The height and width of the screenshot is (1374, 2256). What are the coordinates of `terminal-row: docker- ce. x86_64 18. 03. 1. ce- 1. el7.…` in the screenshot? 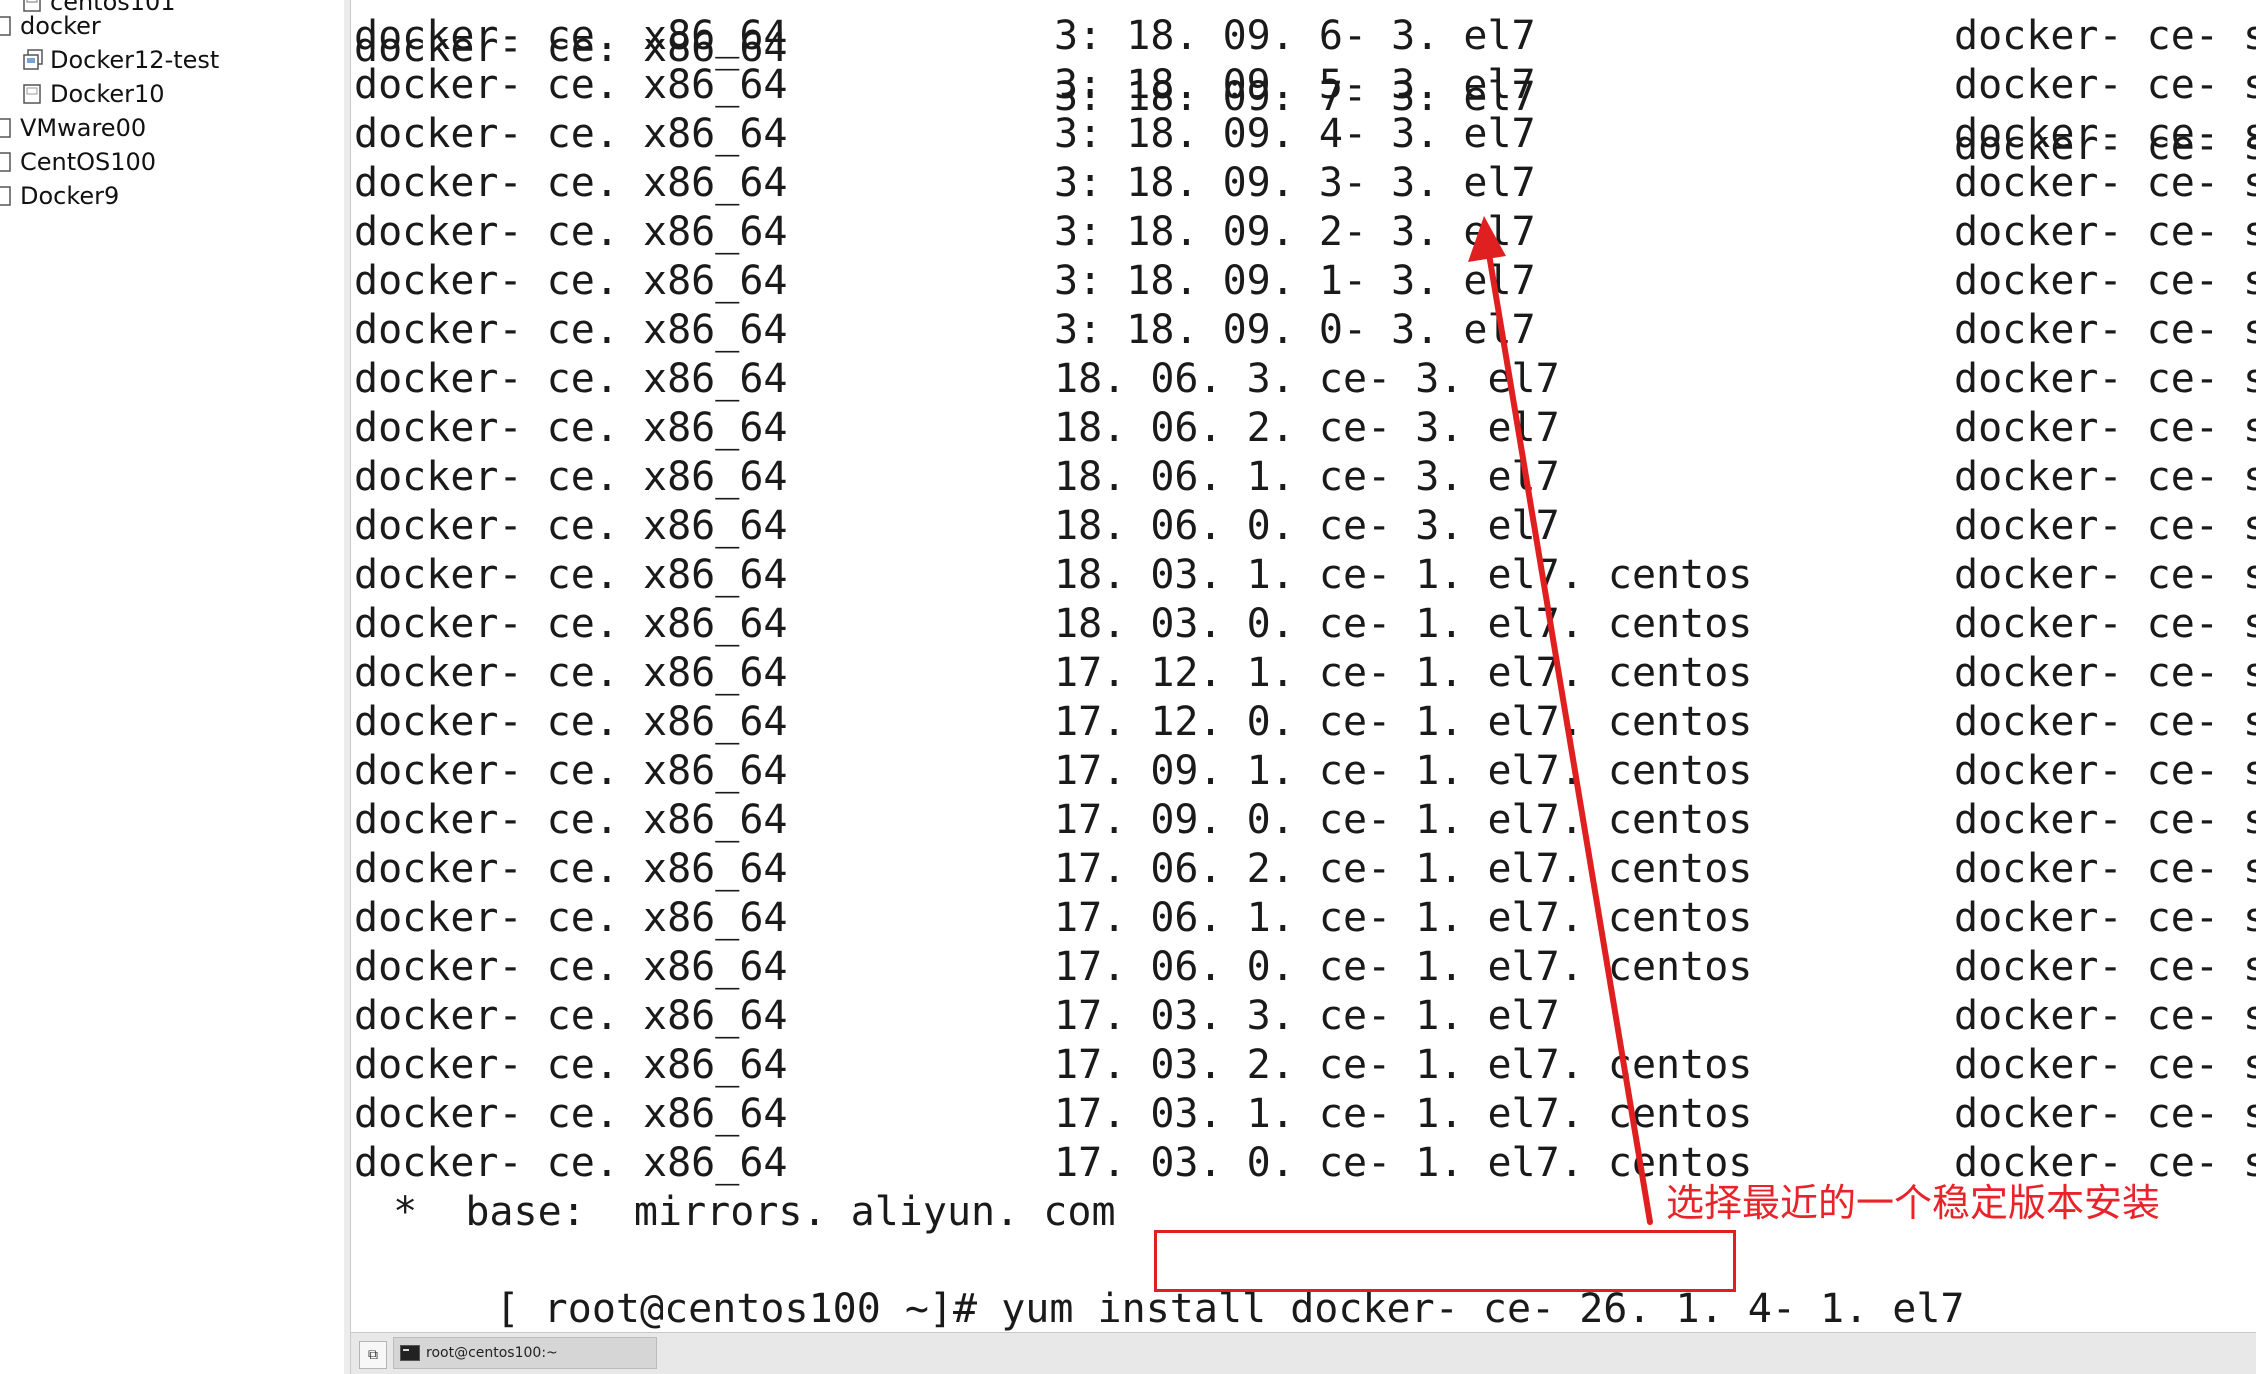 It's located at (1303, 575).